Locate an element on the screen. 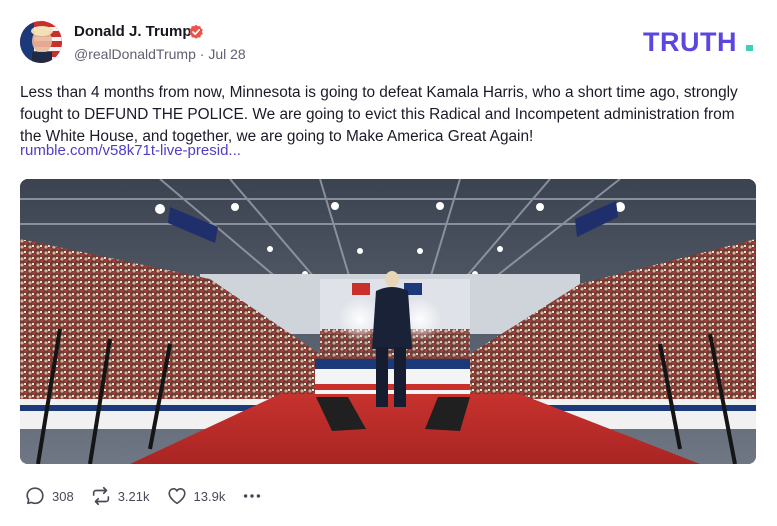 Image resolution: width=777 pixels, height=526 pixels. post-date: Jul 28 is located at coordinates (226, 54).